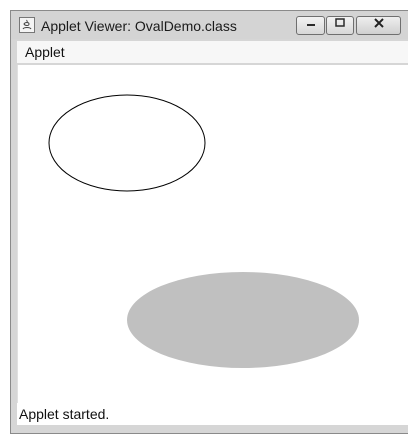 This screenshot has height=436, width=408. I want to click on status-text: Applet started., so click(64, 414).